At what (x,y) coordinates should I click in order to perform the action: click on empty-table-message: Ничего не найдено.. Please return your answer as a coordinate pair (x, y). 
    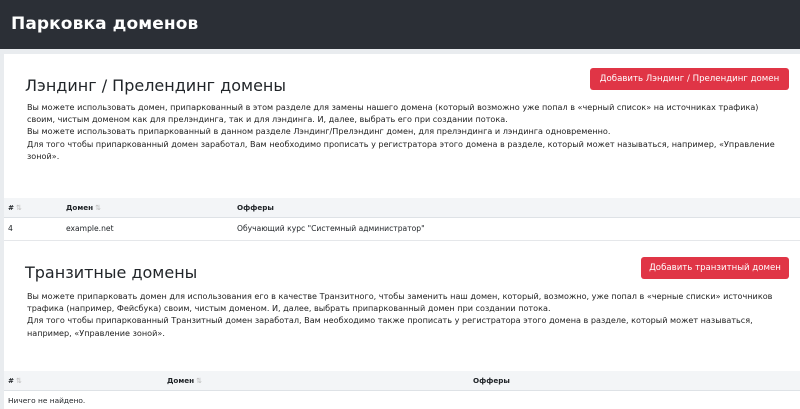
    Looking at the image, I should click on (47, 400).